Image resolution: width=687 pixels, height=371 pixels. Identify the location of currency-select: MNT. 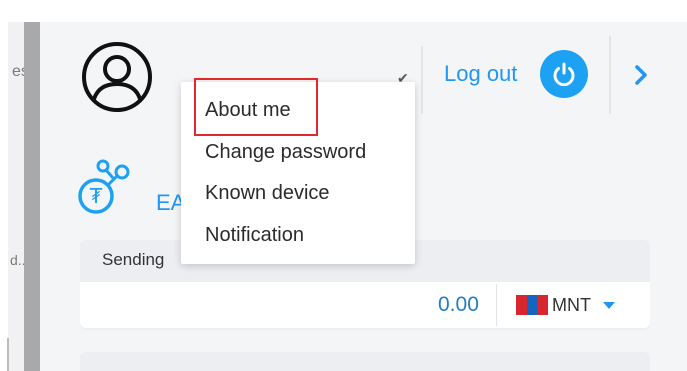
(565, 305).